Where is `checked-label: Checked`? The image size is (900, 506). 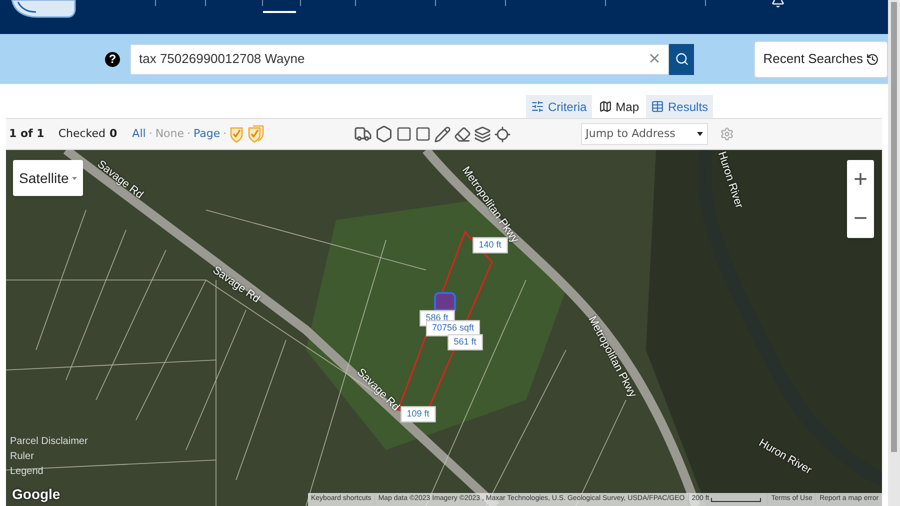 checked-label: Checked is located at coordinates (82, 134).